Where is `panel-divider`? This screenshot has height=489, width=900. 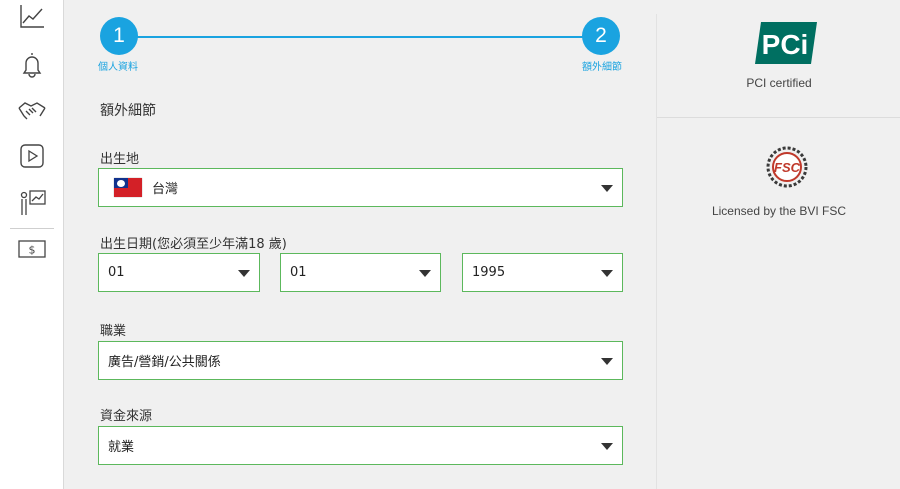
panel-divider is located at coordinates (778, 117).